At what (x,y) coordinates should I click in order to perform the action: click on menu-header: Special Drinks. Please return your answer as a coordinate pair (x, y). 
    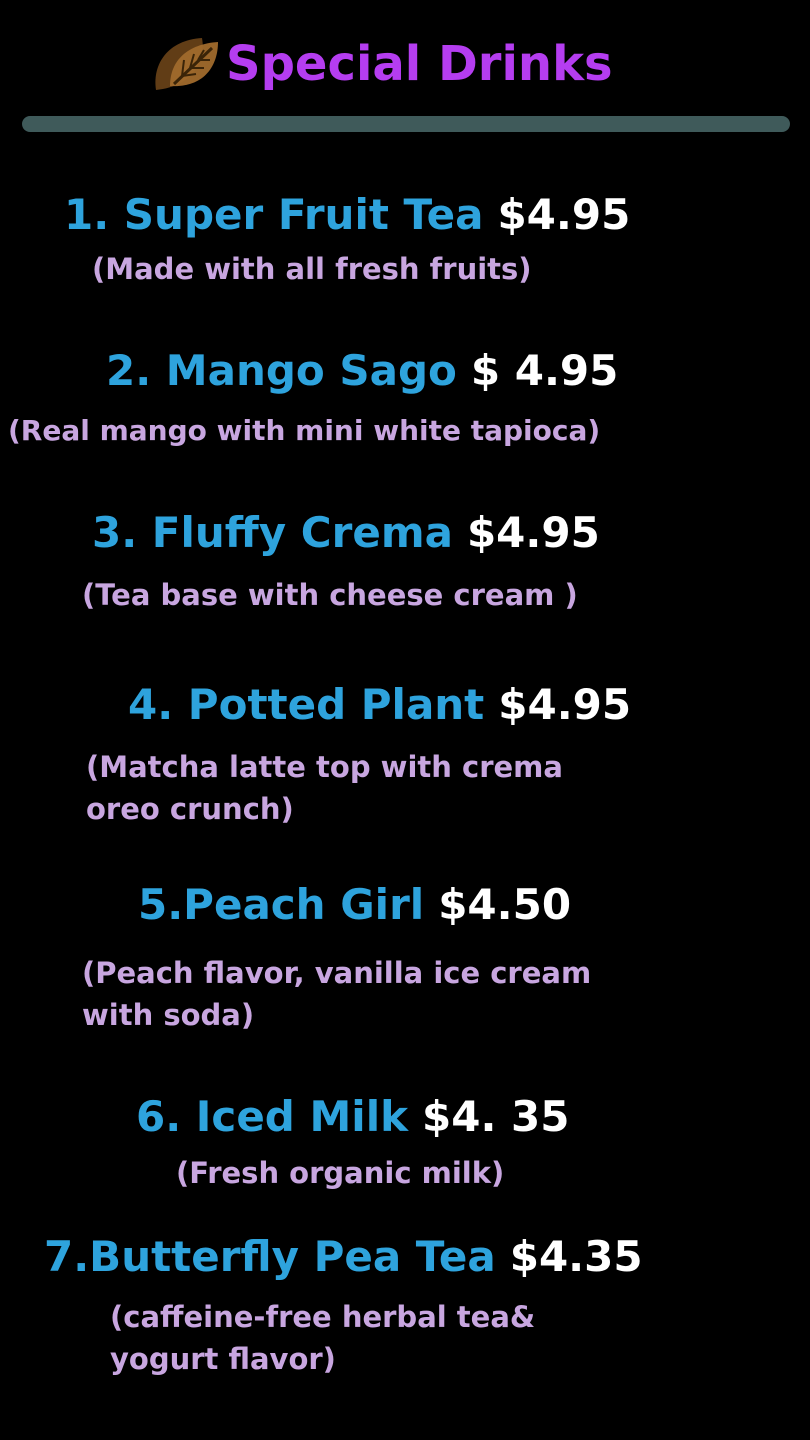
    Looking at the image, I should click on (405, 70).